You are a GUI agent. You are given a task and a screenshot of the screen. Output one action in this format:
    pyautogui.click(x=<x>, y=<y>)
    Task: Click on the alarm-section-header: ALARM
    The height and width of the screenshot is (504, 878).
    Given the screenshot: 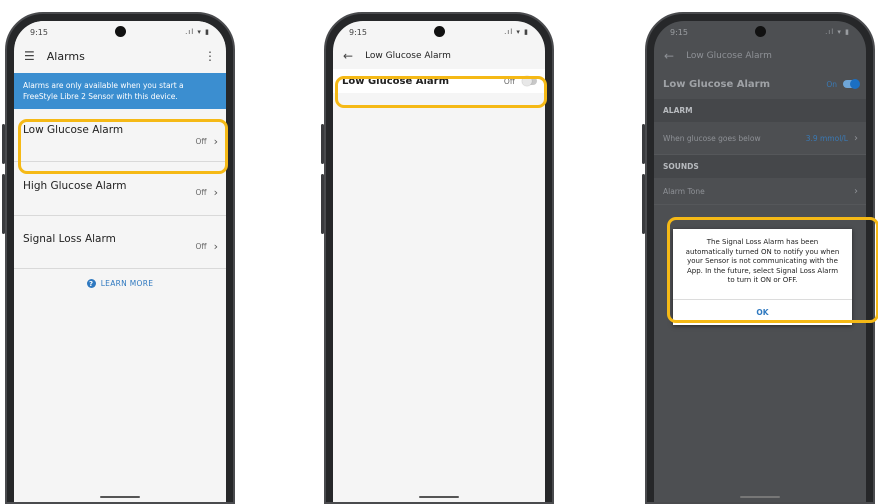 What is the action you would take?
    pyautogui.click(x=760, y=110)
    